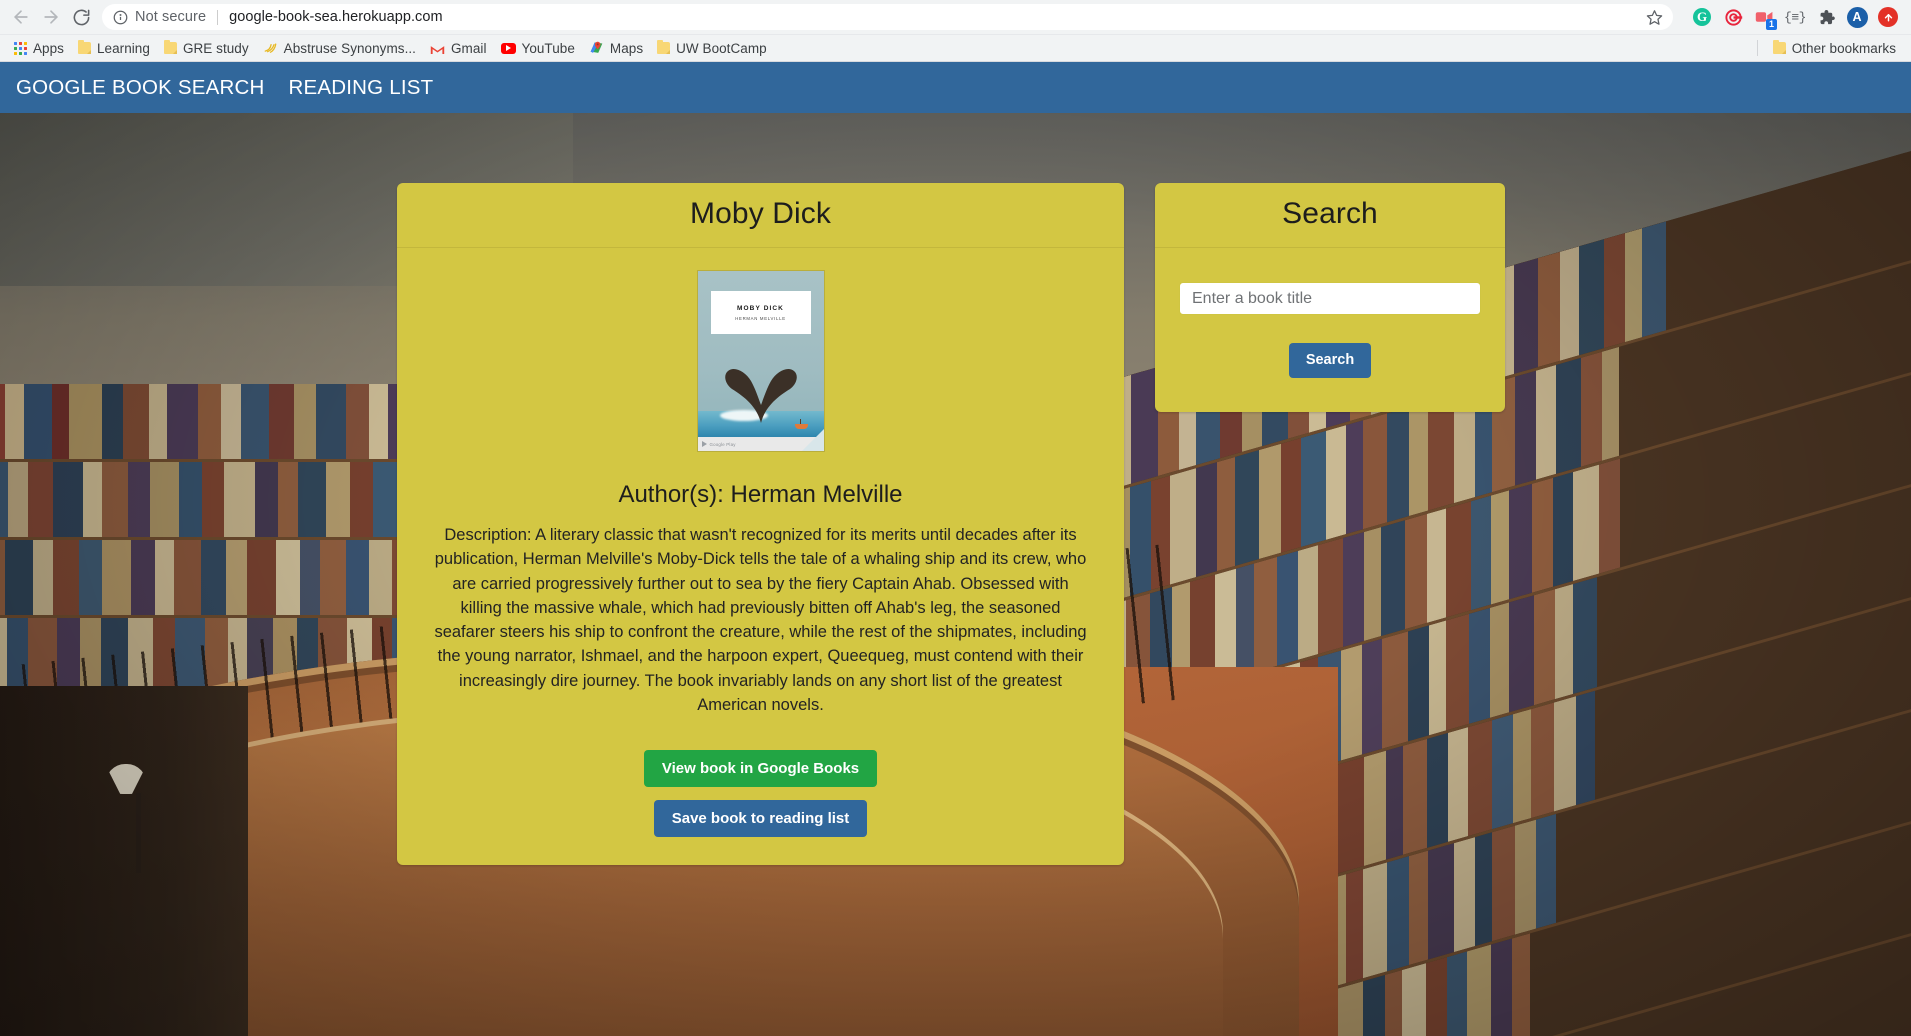  I want to click on extensions-puzzle-icon, so click(1826, 17).